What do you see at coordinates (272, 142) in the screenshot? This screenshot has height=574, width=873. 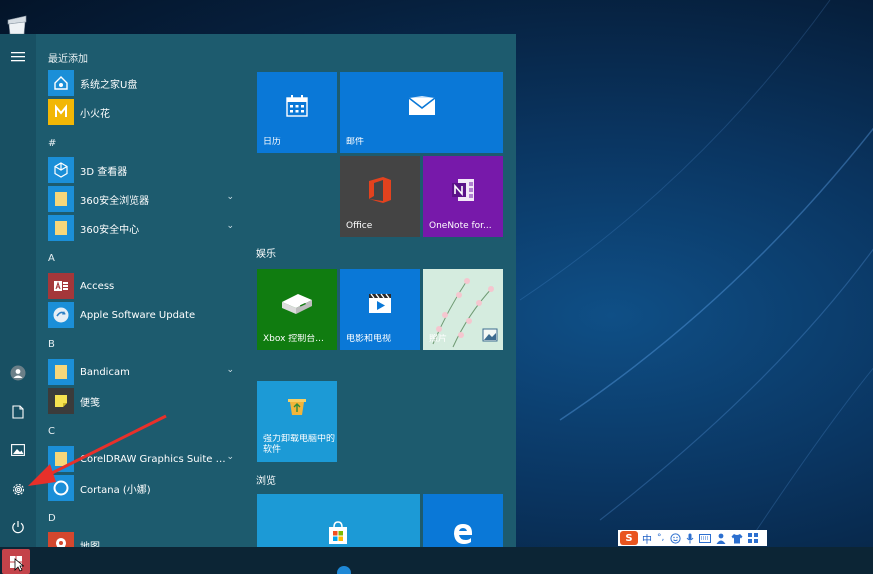 I see `tile-label: 日历` at bounding box center [272, 142].